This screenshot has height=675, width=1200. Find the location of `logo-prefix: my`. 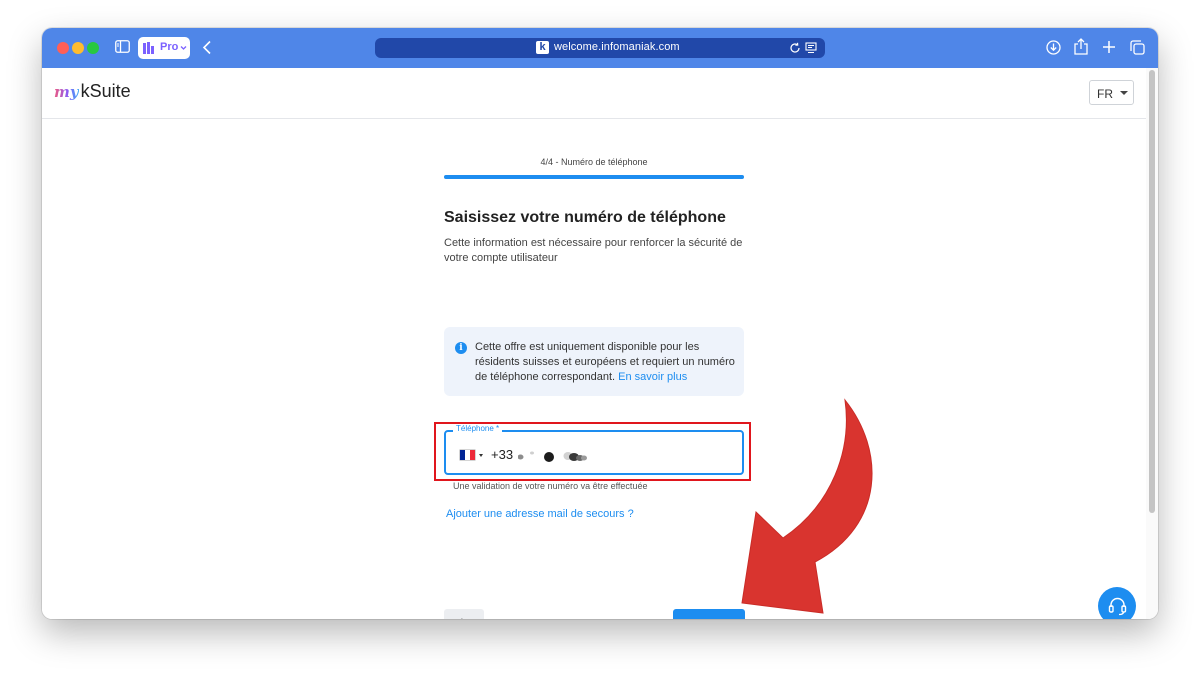

logo-prefix: my is located at coordinates (66, 92).